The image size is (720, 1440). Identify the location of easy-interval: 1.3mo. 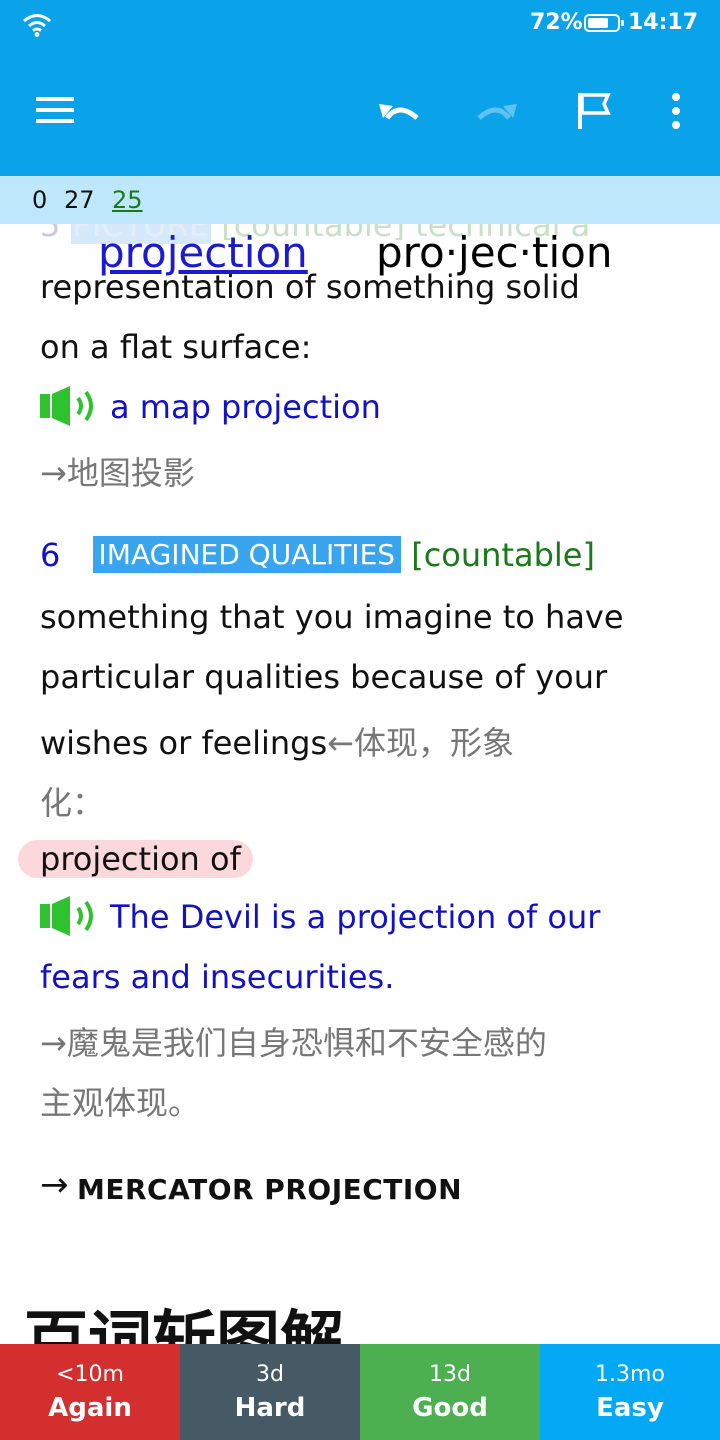
(630, 1374).